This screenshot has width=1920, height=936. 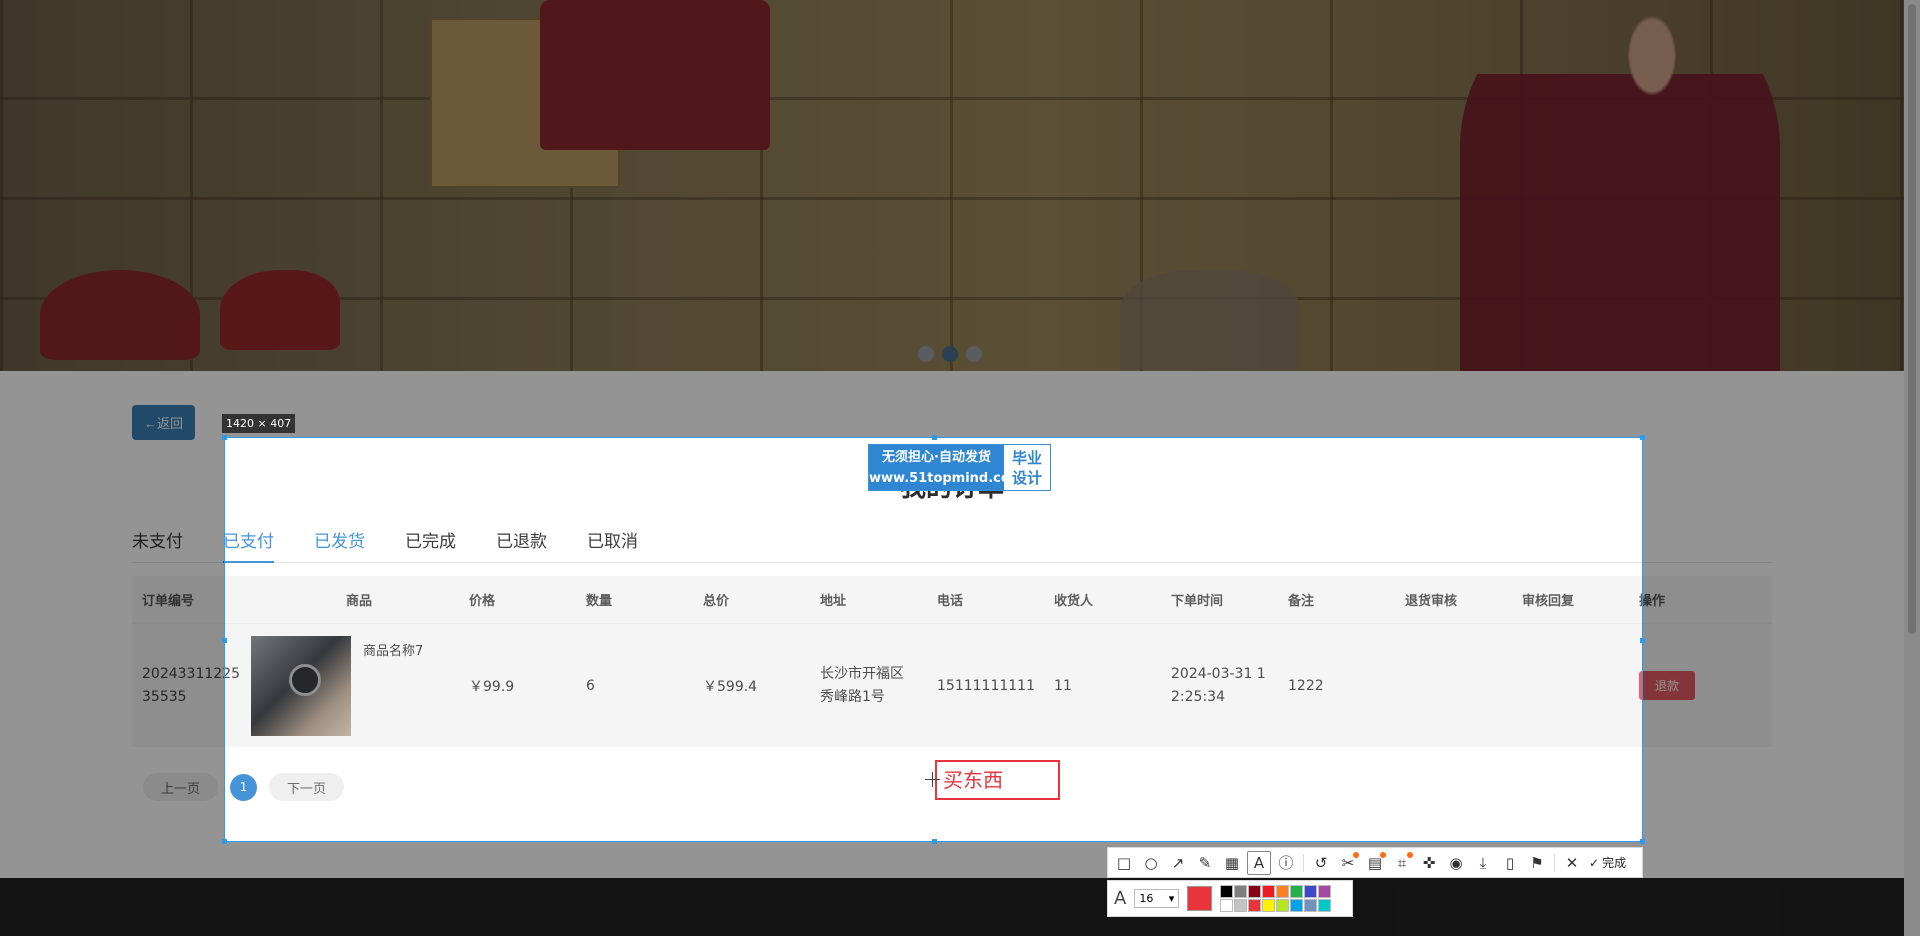 I want to click on rectangle-icon: □, so click(x=1124, y=863).